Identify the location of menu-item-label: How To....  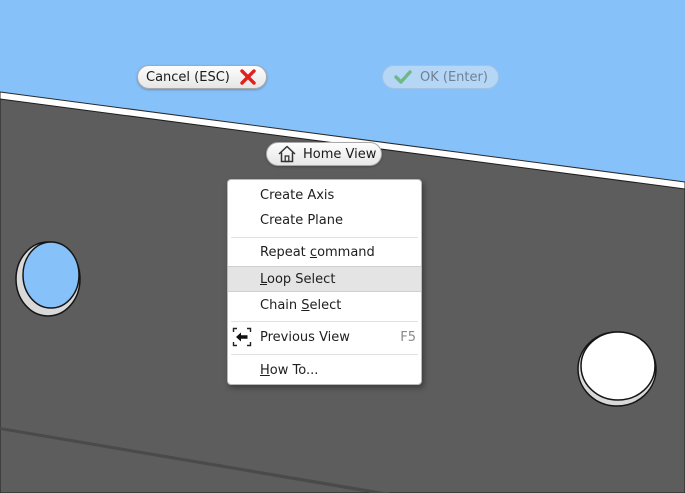
(289, 370).